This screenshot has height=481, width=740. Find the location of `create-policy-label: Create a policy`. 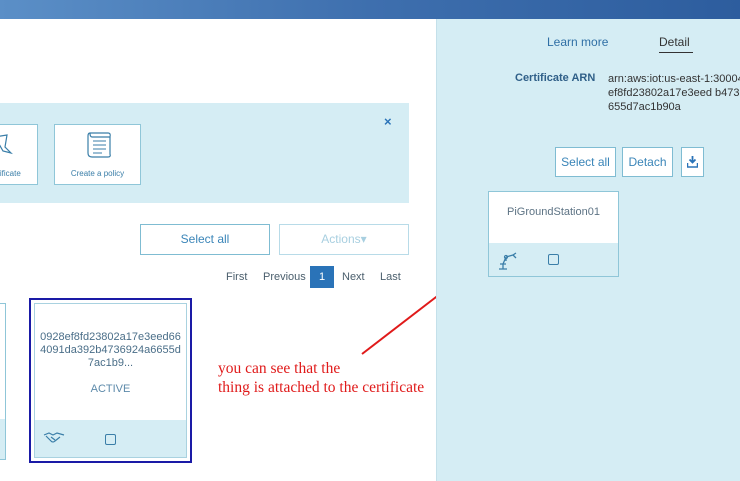

create-policy-label: Create a policy is located at coordinates (97, 173).